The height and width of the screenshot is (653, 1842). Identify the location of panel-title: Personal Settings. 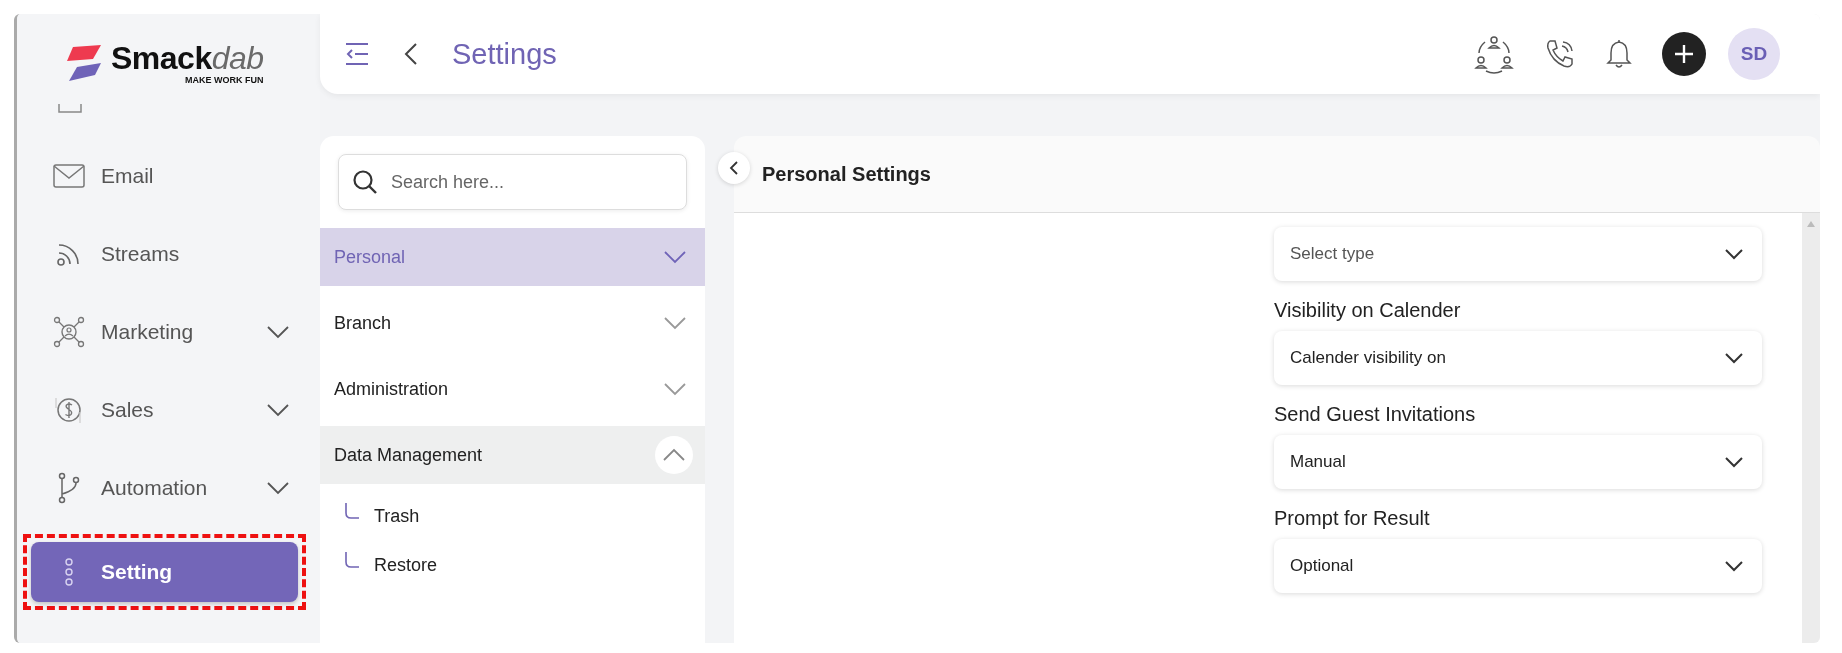
(846, 174).